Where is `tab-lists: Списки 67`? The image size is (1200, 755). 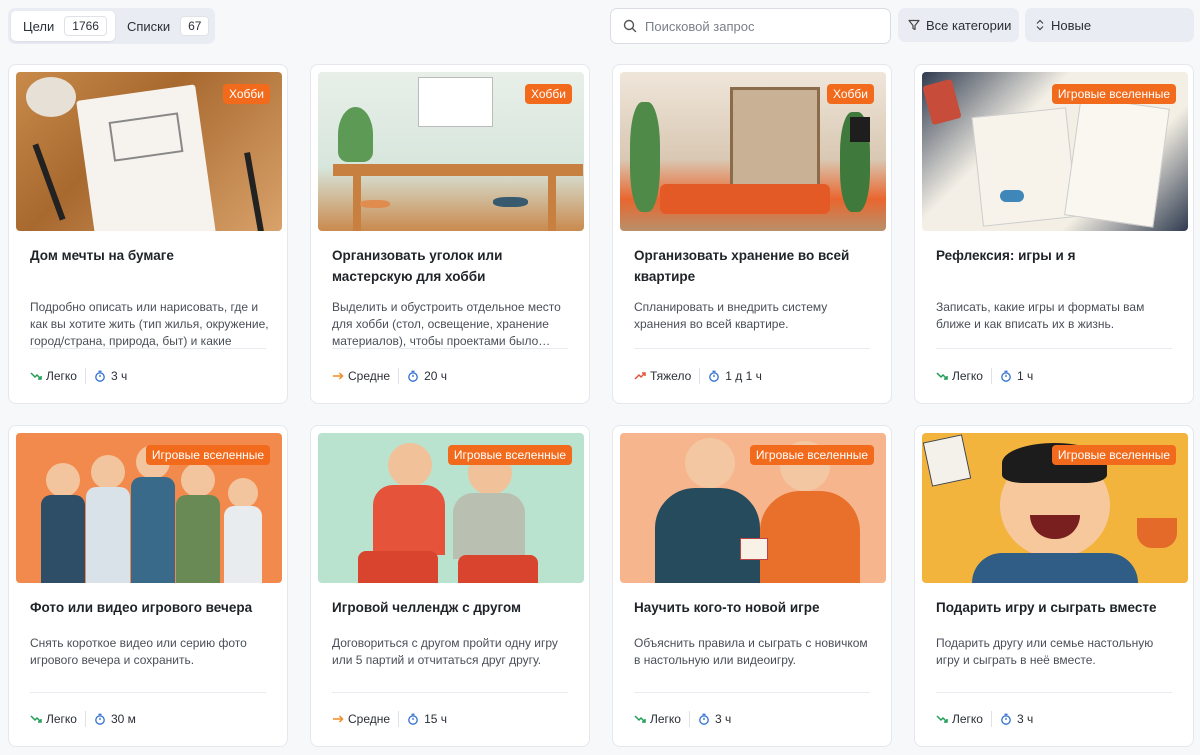 tab-lists: Списки 67 is located at coordinates (166, 26).